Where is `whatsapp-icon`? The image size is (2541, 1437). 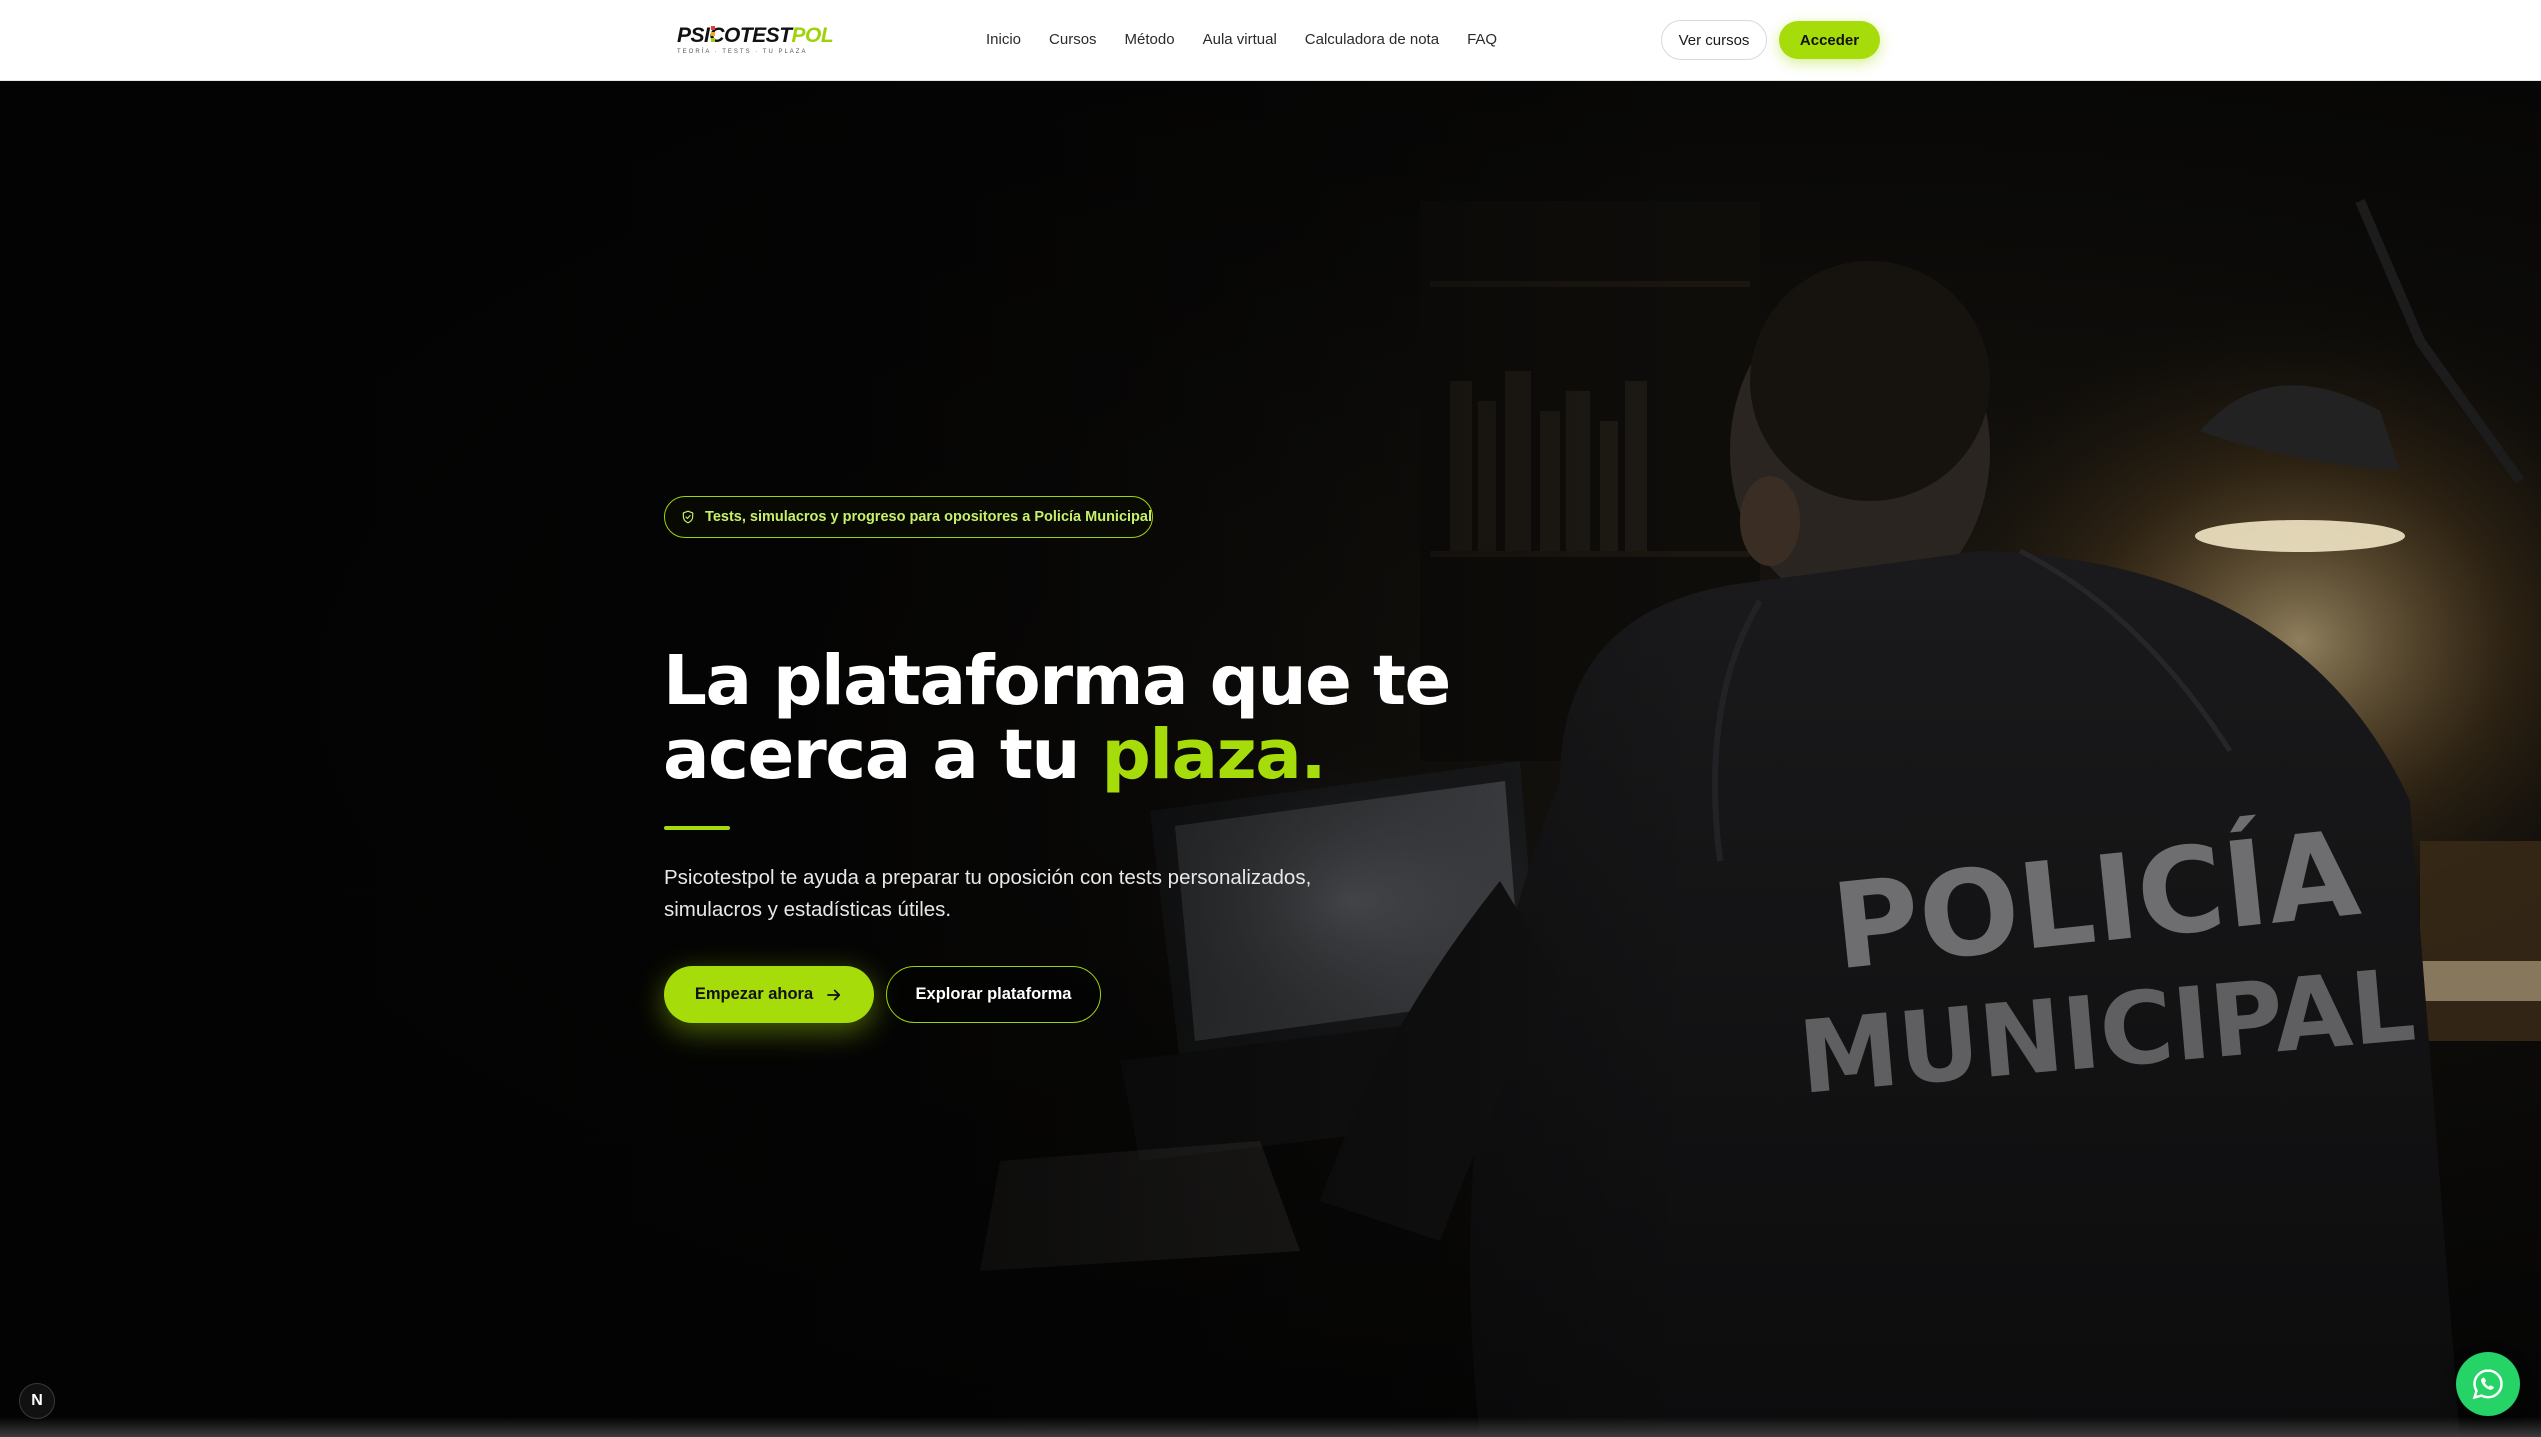
whatsapp-icon is located at coordinates (2487, 1384).